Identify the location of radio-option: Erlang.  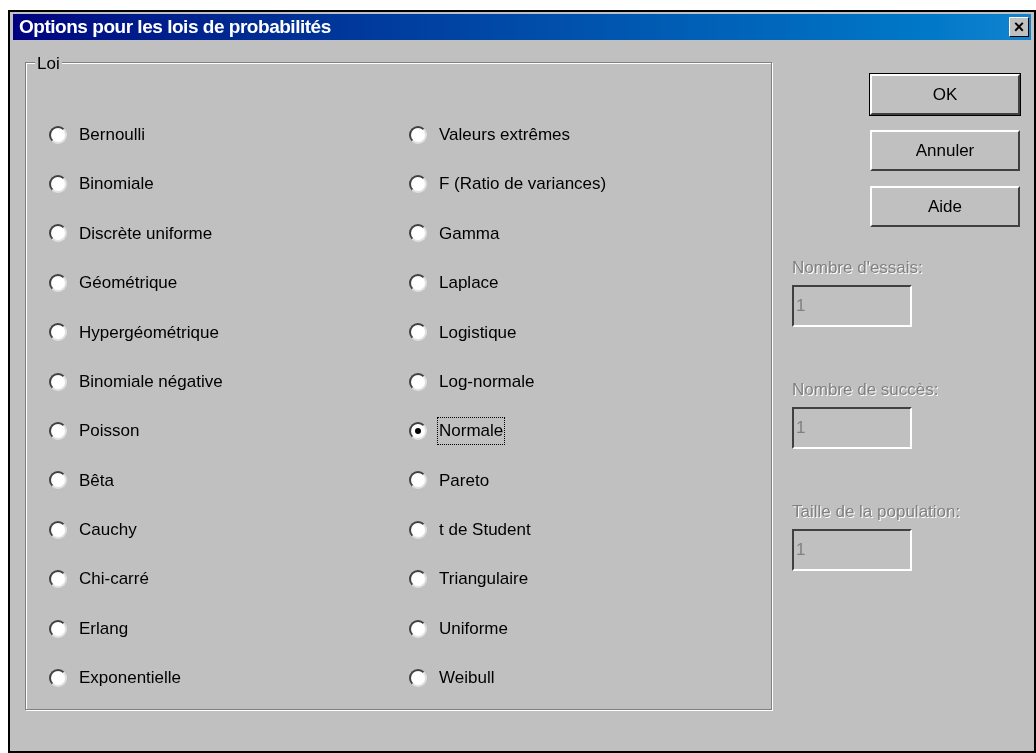
(229, 628).